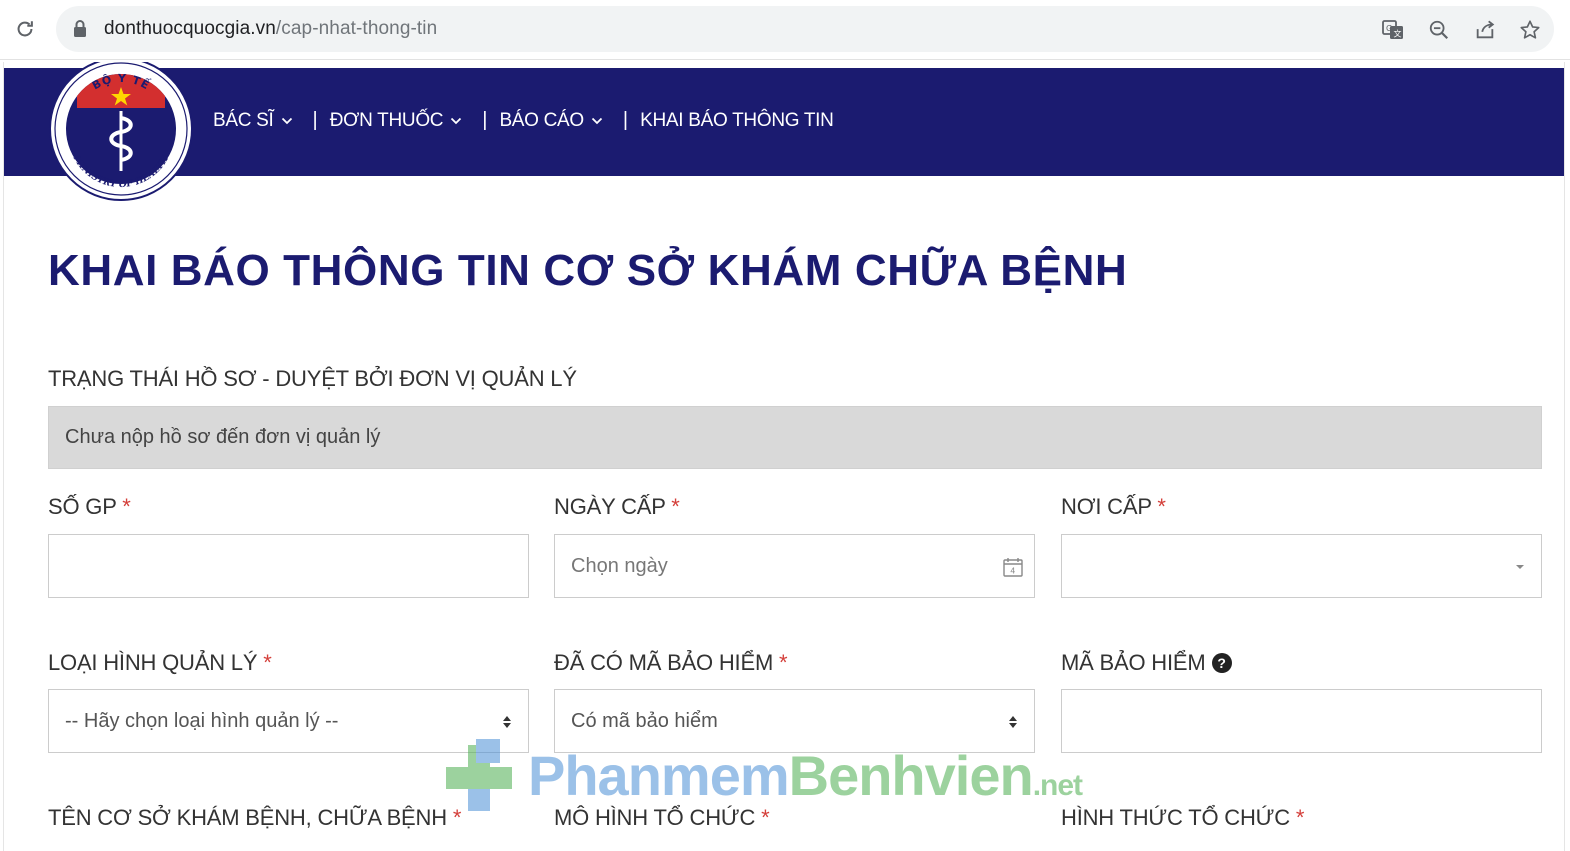  What do you see at coordinates (1301, 721) in the screenshot?
I see `ma-bao-hiem-input` at bounding box center [1301, 721].